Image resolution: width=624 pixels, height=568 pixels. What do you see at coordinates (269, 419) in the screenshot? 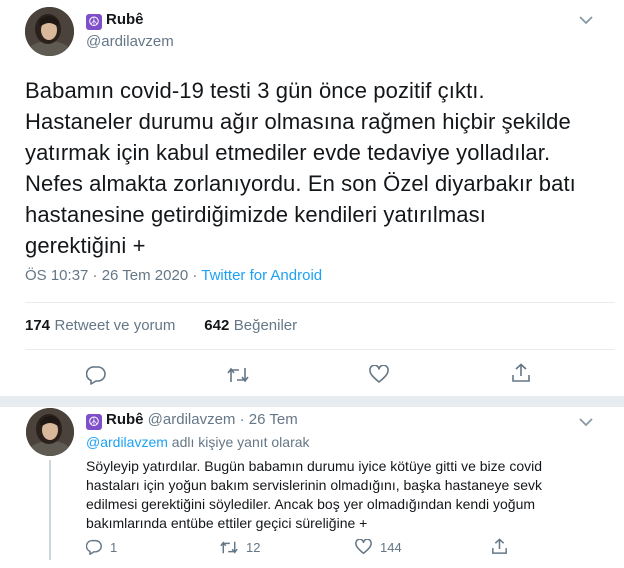
I see `reply-date: · 26 Tem` at bounding box center [269, 419].